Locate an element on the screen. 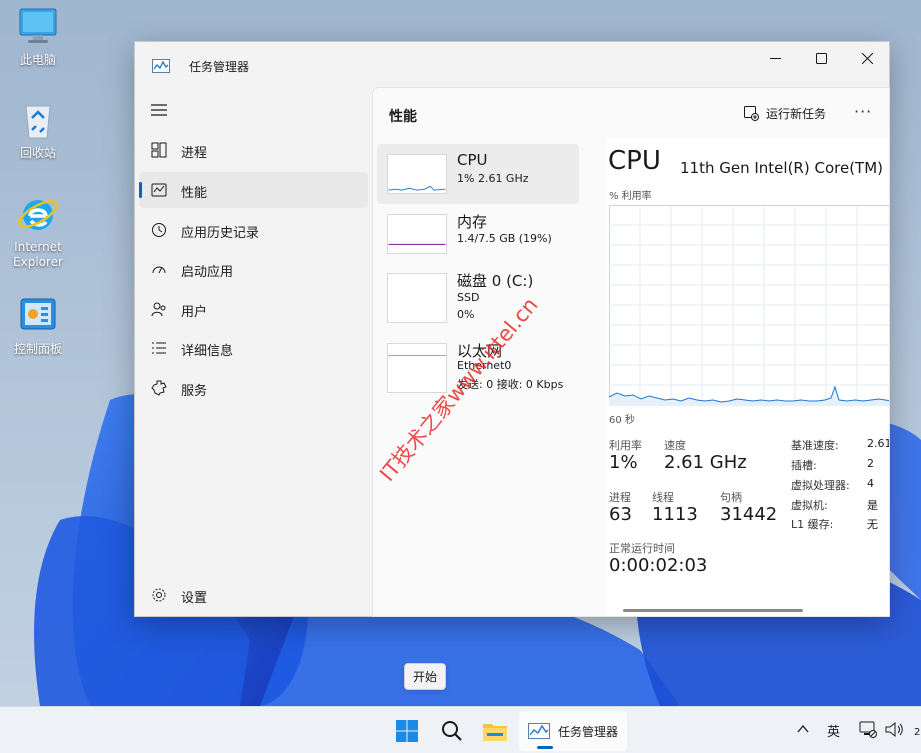 The width and height of the screenshot is (921, 753). search-icon is located at coordinates (452, 731).